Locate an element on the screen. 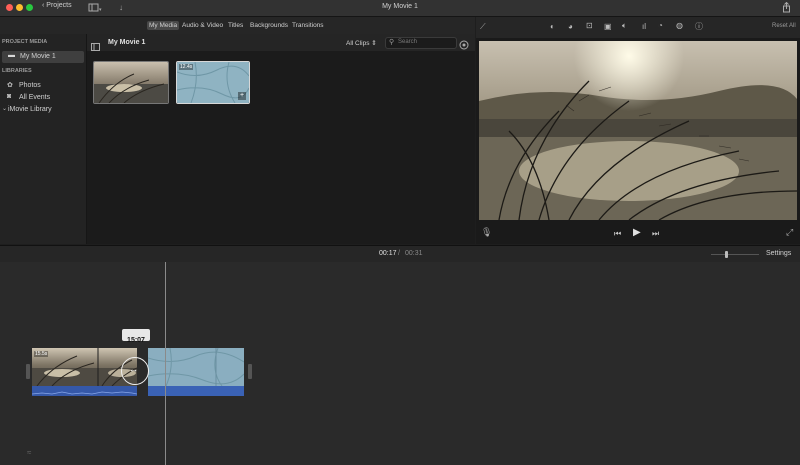 The image size is (800, 465). sidebar-item-all-events: ◙ All Events is located at coordinates (43, 98).